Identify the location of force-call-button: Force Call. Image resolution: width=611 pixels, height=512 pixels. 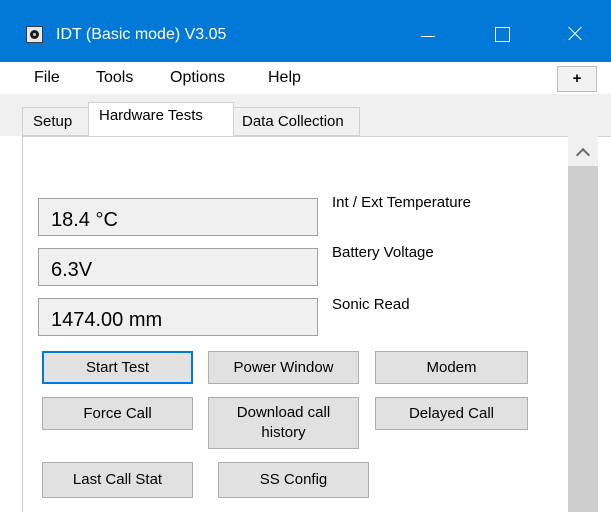
(117, 413).